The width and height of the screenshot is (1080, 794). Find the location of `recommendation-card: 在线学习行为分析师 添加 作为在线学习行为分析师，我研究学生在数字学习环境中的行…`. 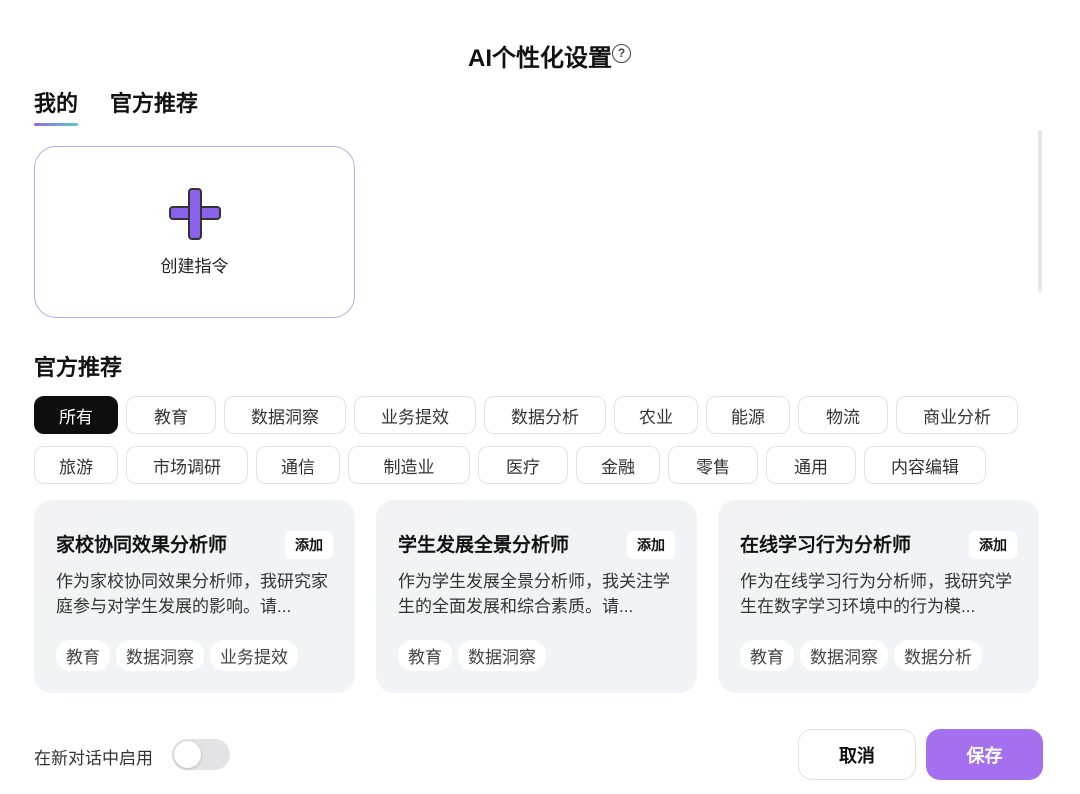

recommendation-card: 在线学习行为分析师 添加 作为在线学习行为分析师，我研究学生在数字学习环境中的行… is located at coordinates (878, 596).